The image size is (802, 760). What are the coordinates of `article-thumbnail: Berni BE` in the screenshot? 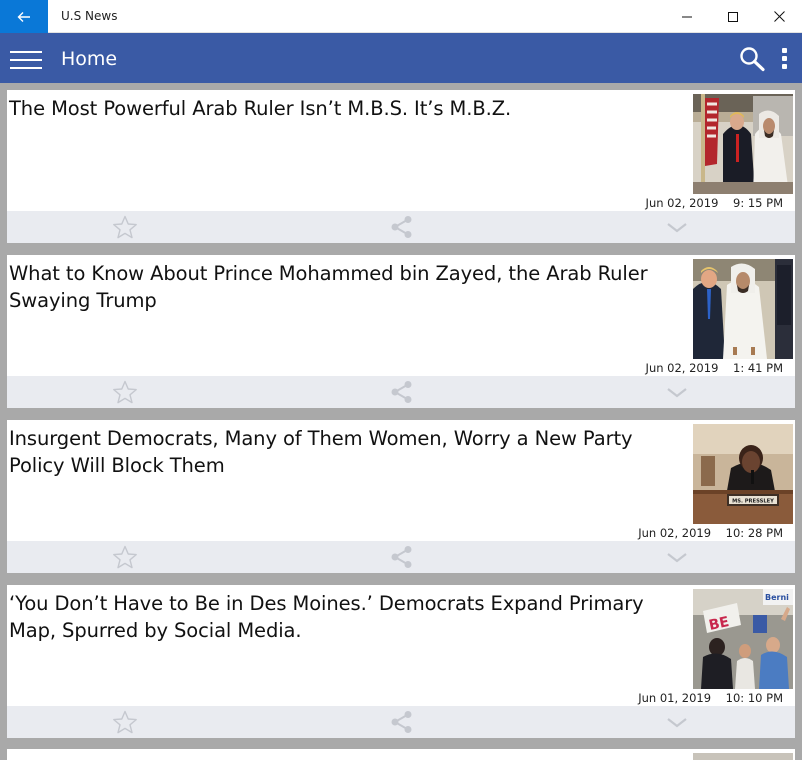 It's located at (743, 639).